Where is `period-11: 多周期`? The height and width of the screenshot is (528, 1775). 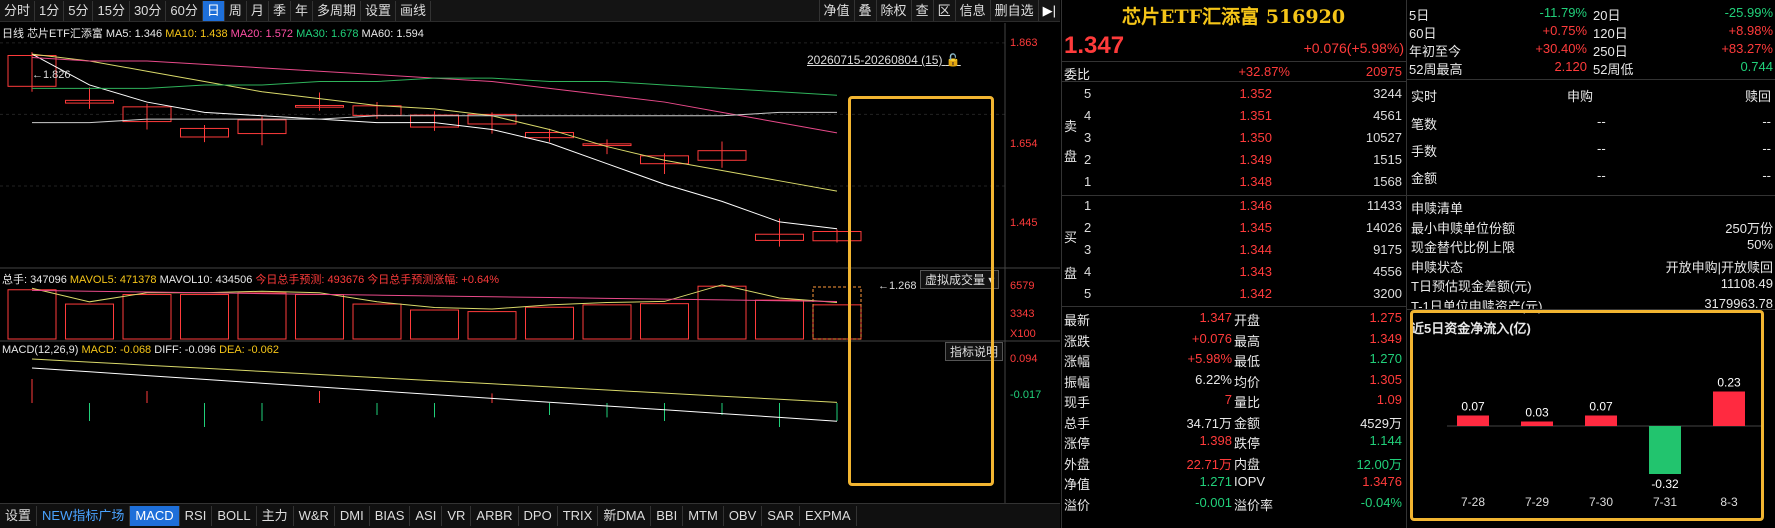 period-11: 多周期 is located at coordinates (337, 10).